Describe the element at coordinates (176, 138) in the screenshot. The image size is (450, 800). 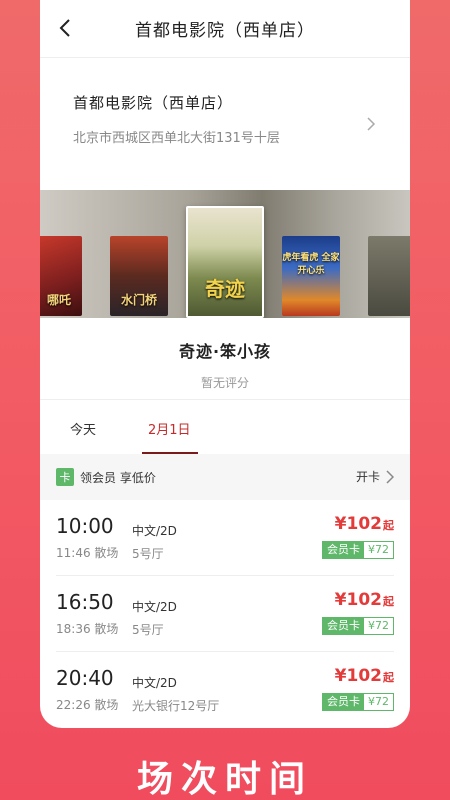
I see `cinema-address: 北京市西城区西单北大街131号十层` at that location.